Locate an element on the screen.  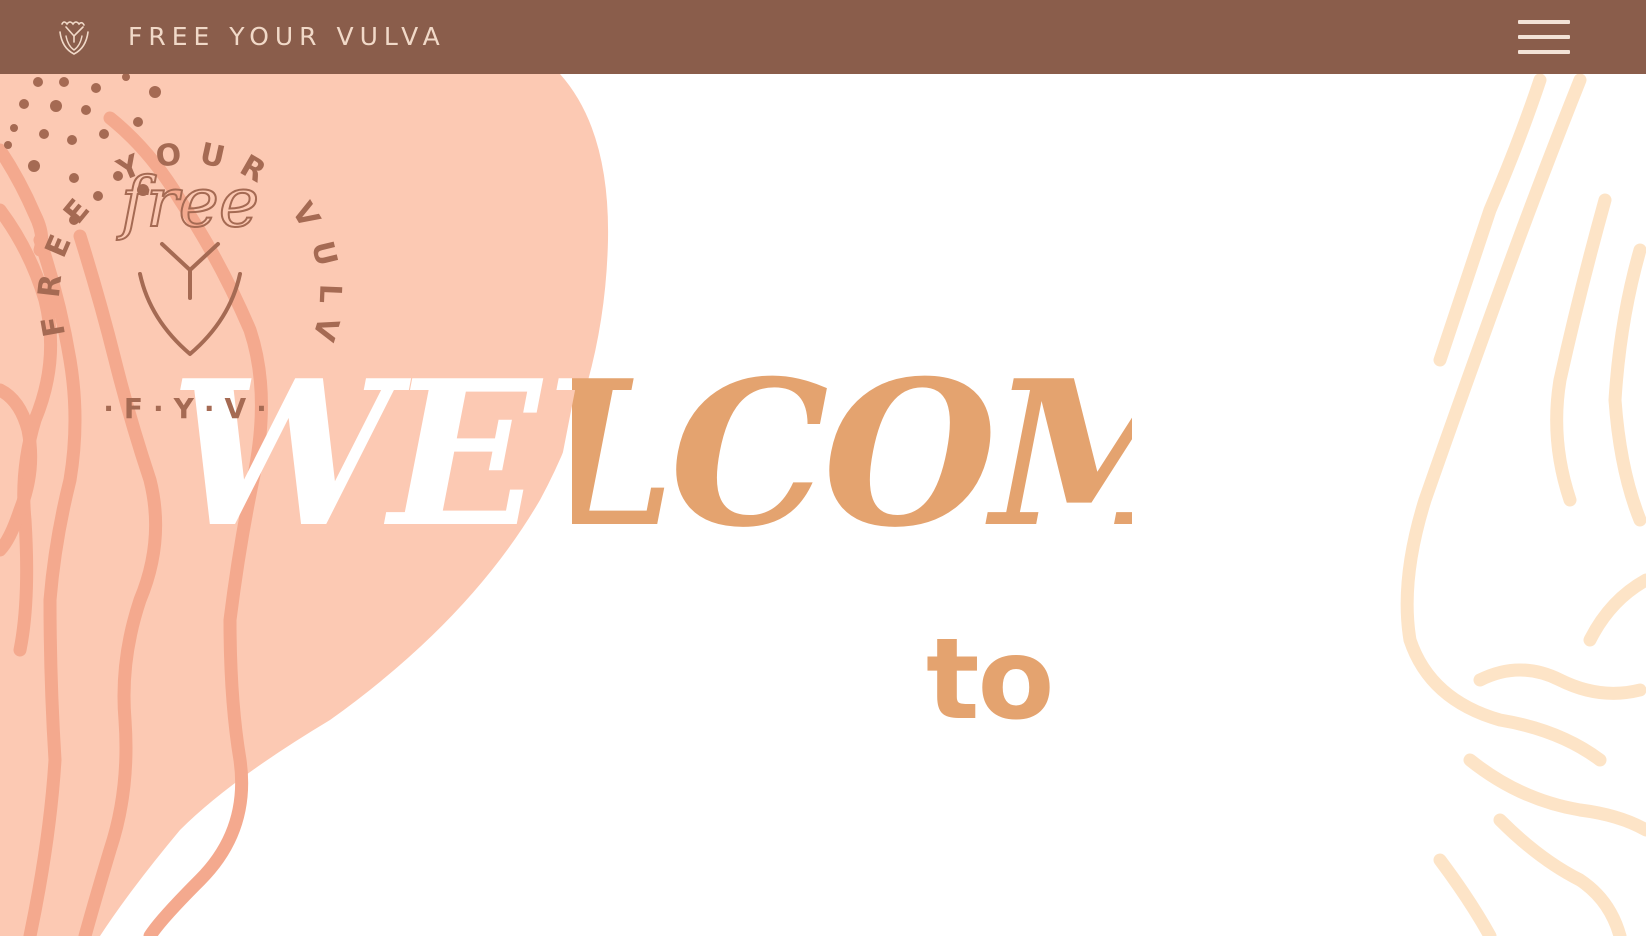
vulva-heart-icon is located at coordinates (190, 299).